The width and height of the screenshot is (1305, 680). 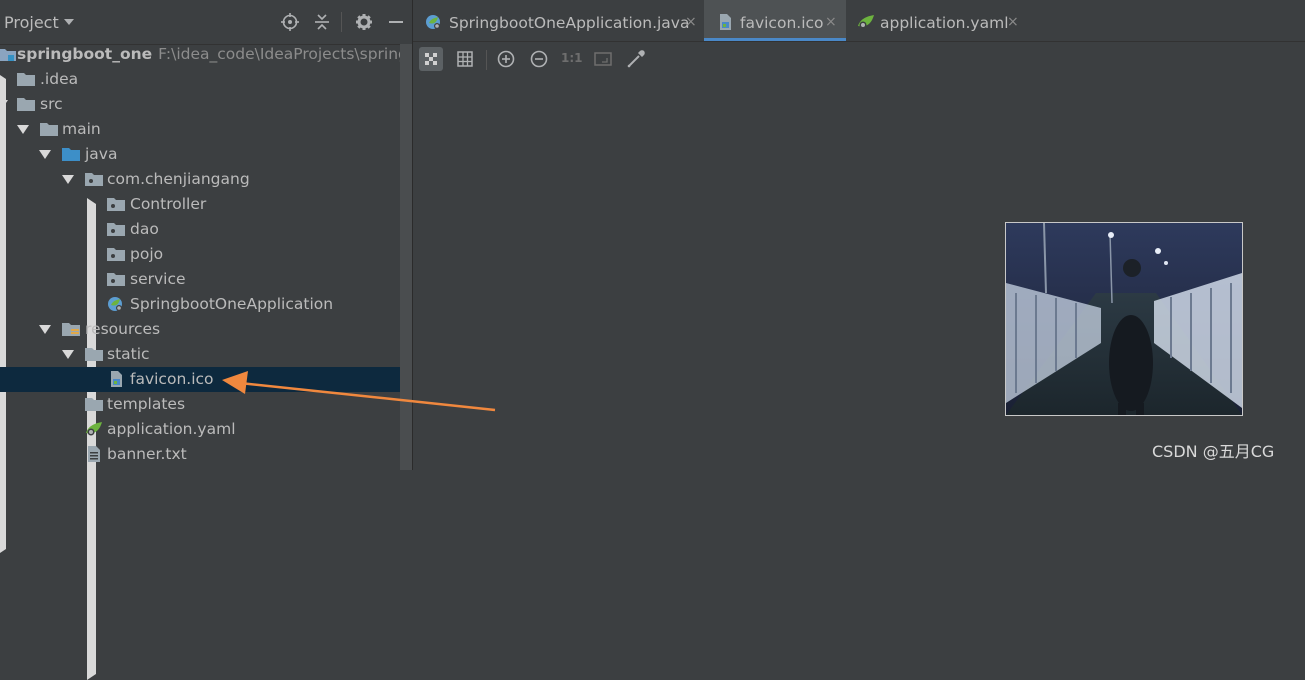 I want to click on zoom-in-icon, so click(x=506, y=59).